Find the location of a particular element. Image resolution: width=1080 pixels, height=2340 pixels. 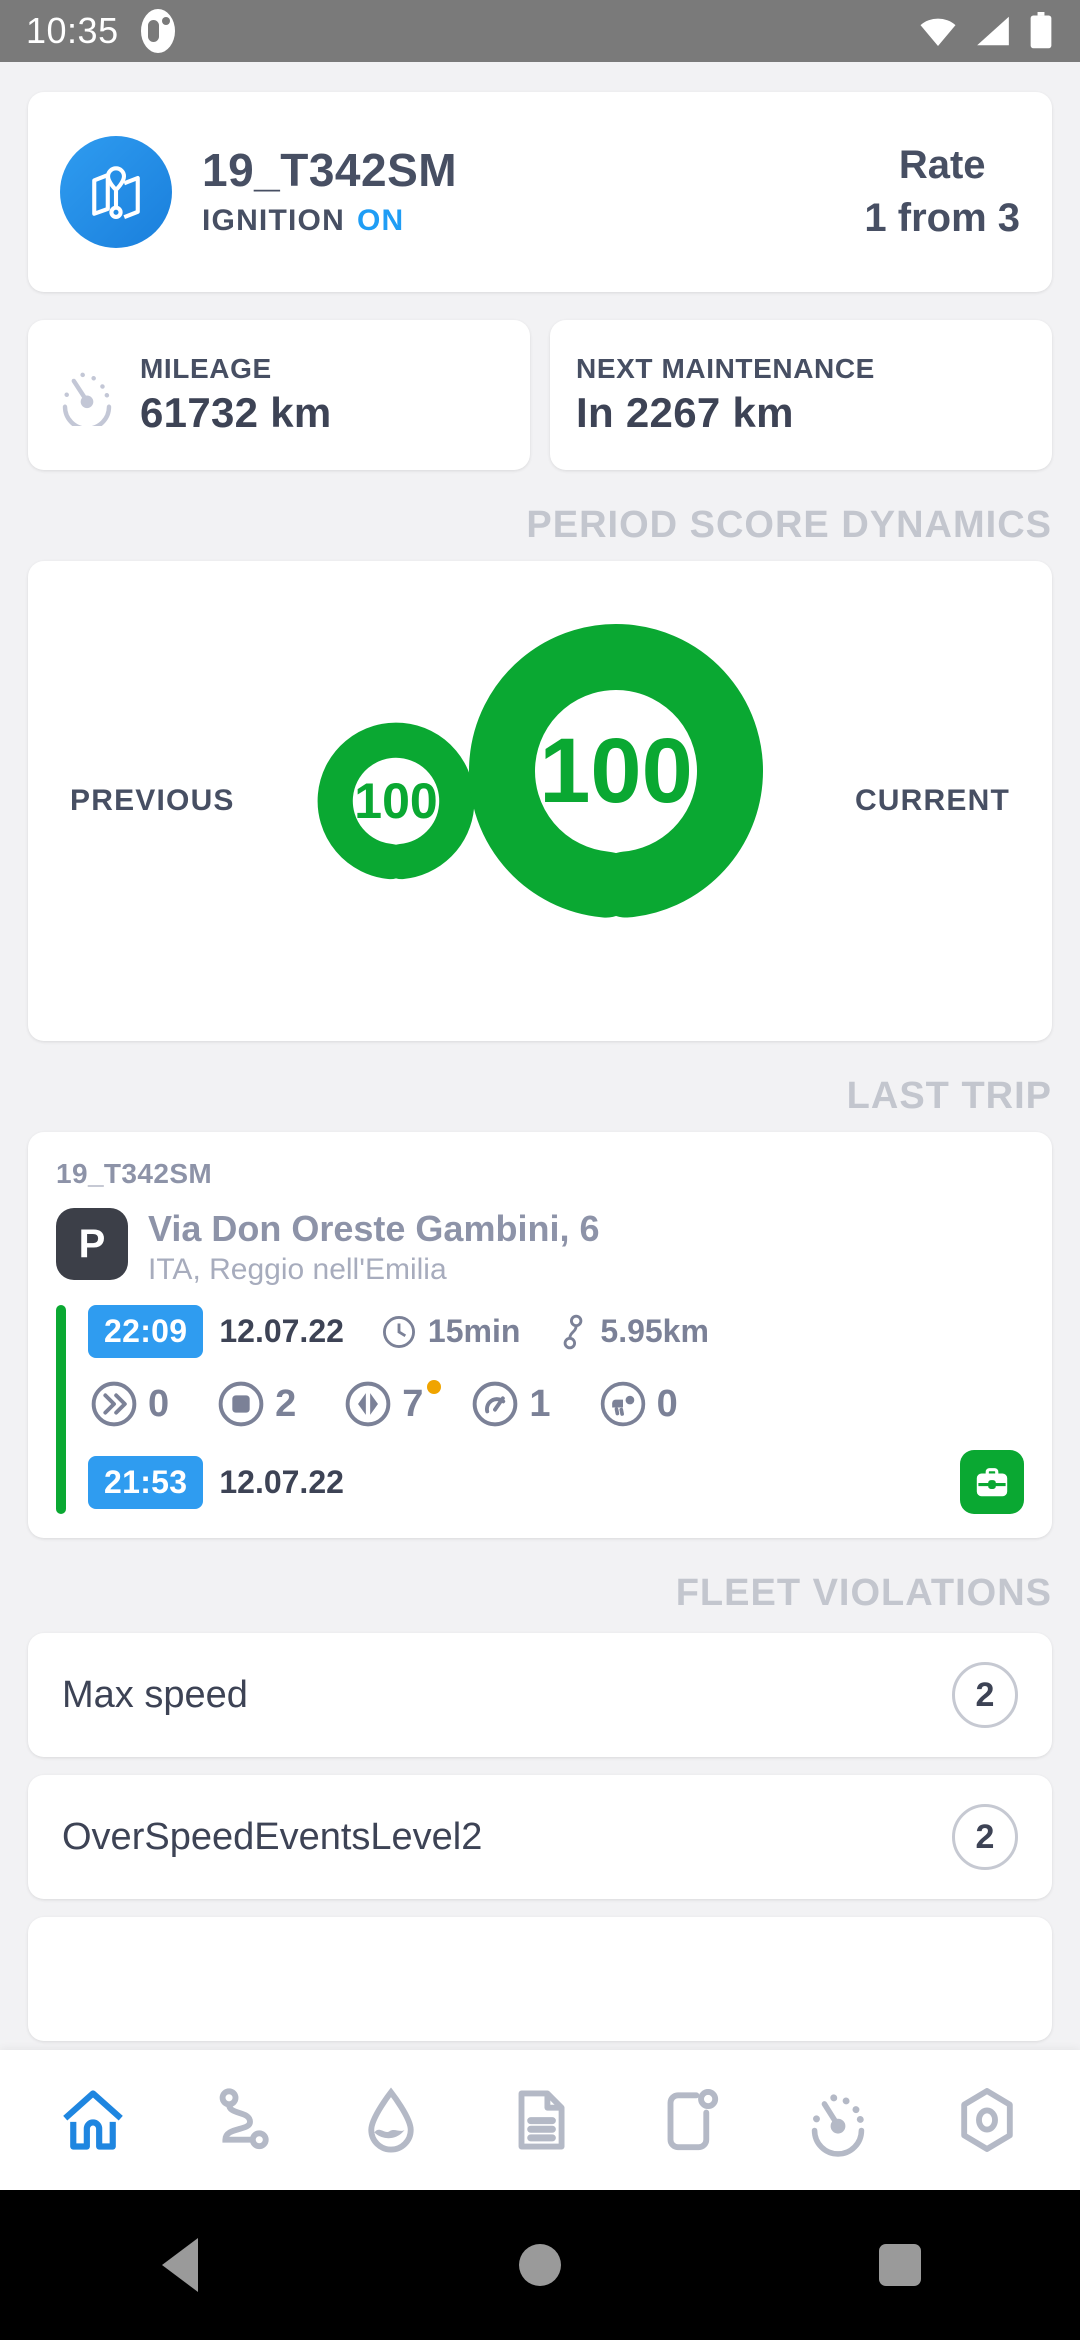

trip-duration: 15min is located at coordinates (450, 1332).